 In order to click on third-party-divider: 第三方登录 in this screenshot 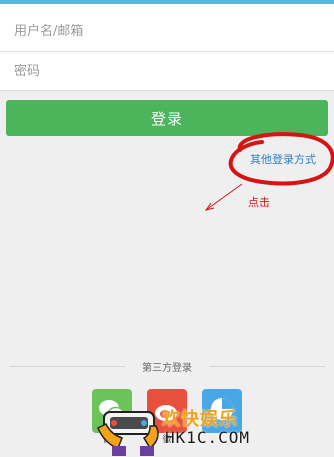, I will do `click(167, 366)`.